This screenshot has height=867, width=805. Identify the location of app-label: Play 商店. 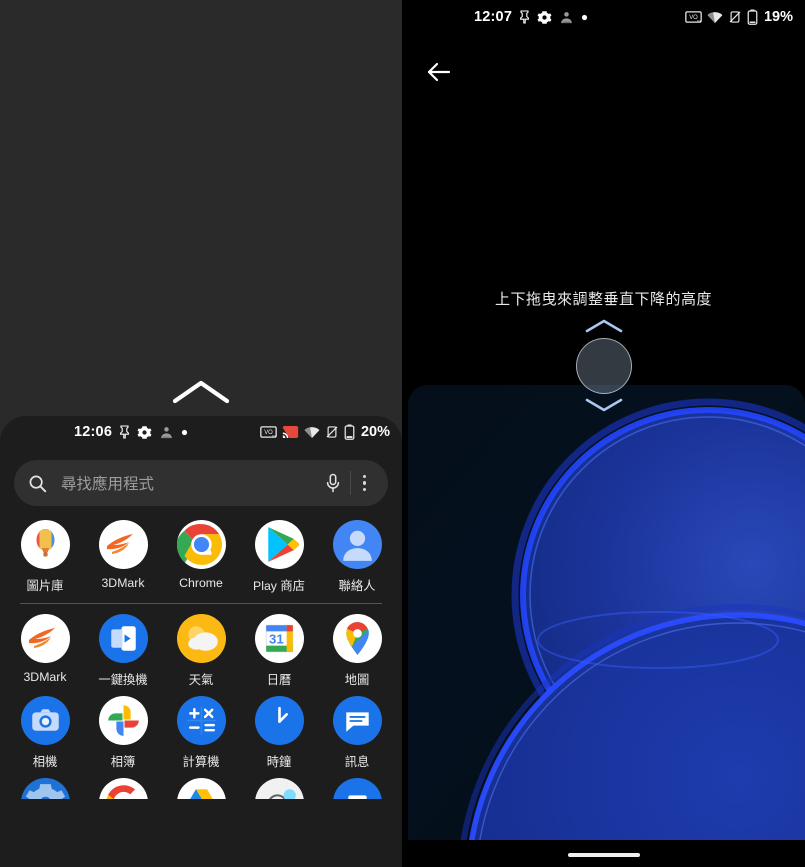
(279, 586).